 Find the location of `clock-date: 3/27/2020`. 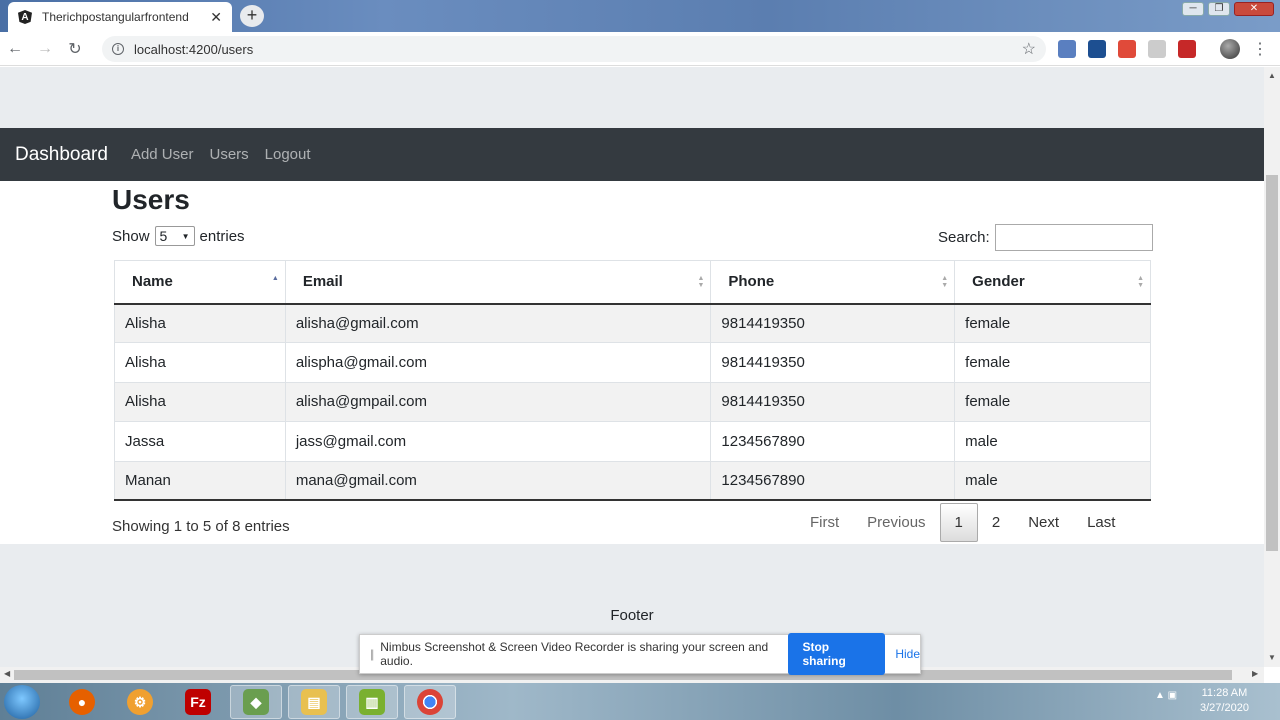

clock-date: 3/27/2020 is located at coordinates (1224, 708).